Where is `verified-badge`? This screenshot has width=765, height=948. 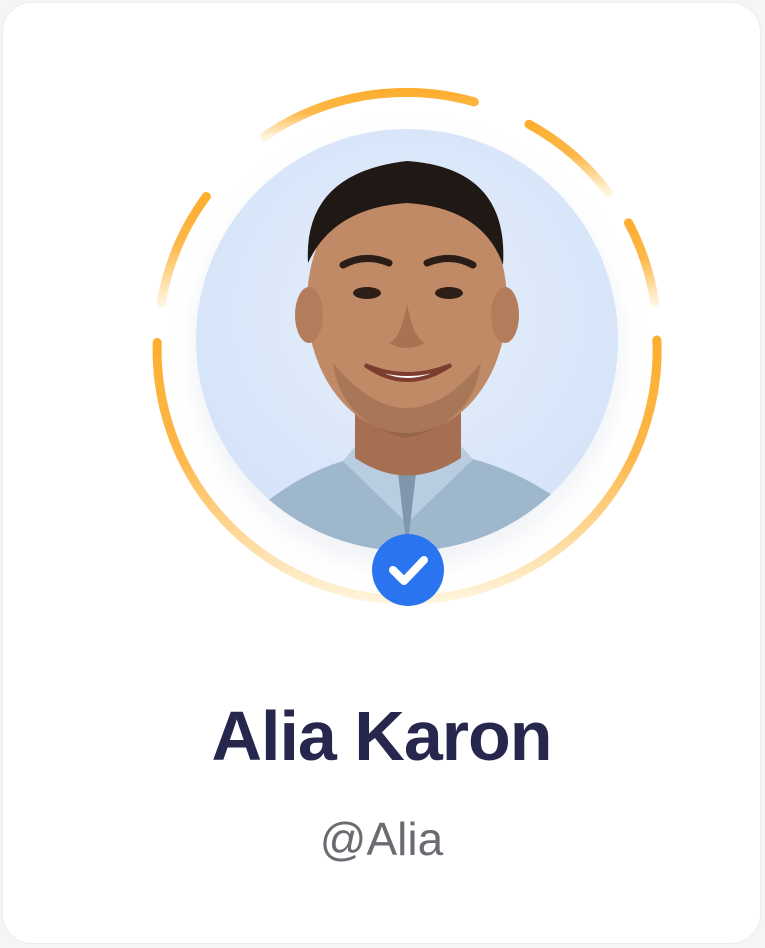
verified-badge is located at coordinates (408, 570).